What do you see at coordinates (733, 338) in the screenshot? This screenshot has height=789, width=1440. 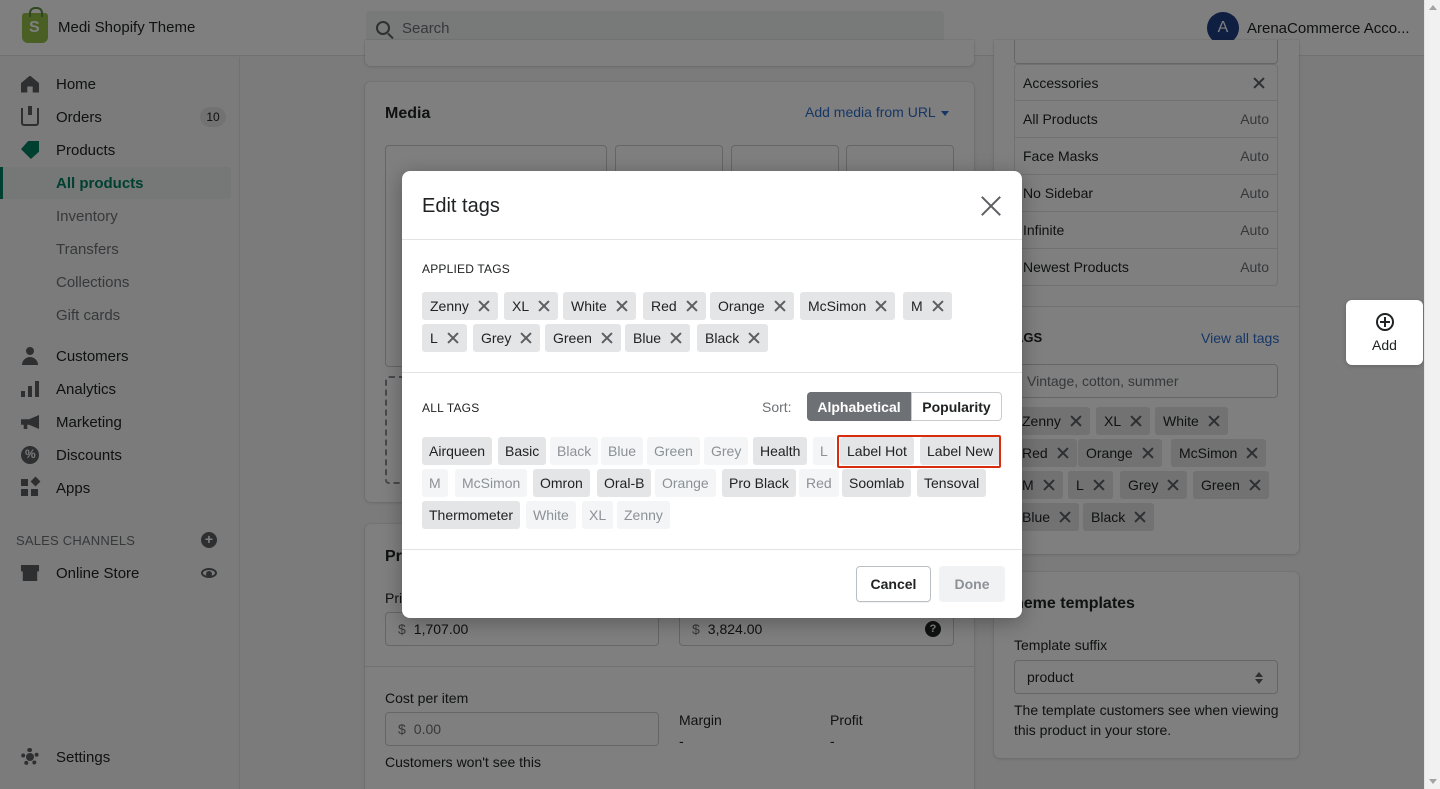 I see `applied-tag-chip: Black` at bounding box center [733, 338].